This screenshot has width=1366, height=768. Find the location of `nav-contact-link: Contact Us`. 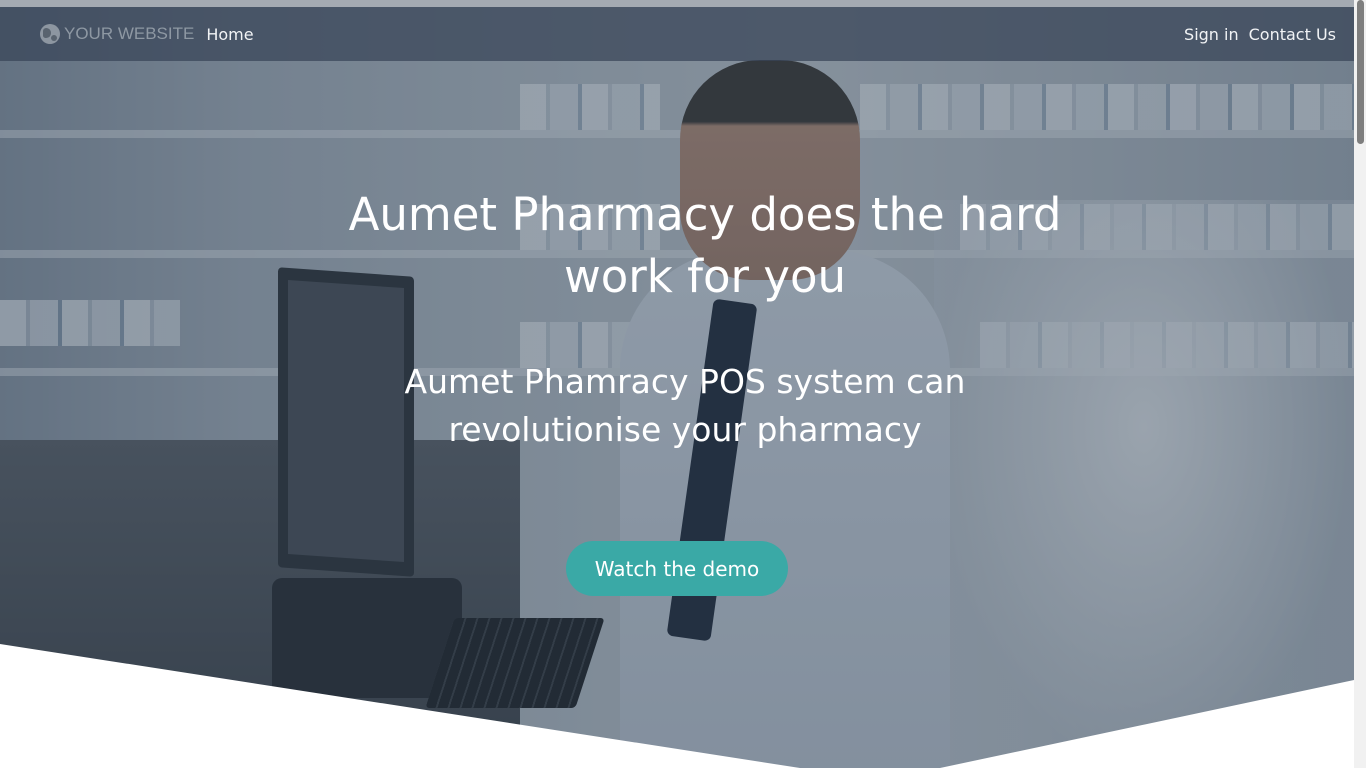

nav-contact-link: Contact Us is located at coordinates (1292, 34).